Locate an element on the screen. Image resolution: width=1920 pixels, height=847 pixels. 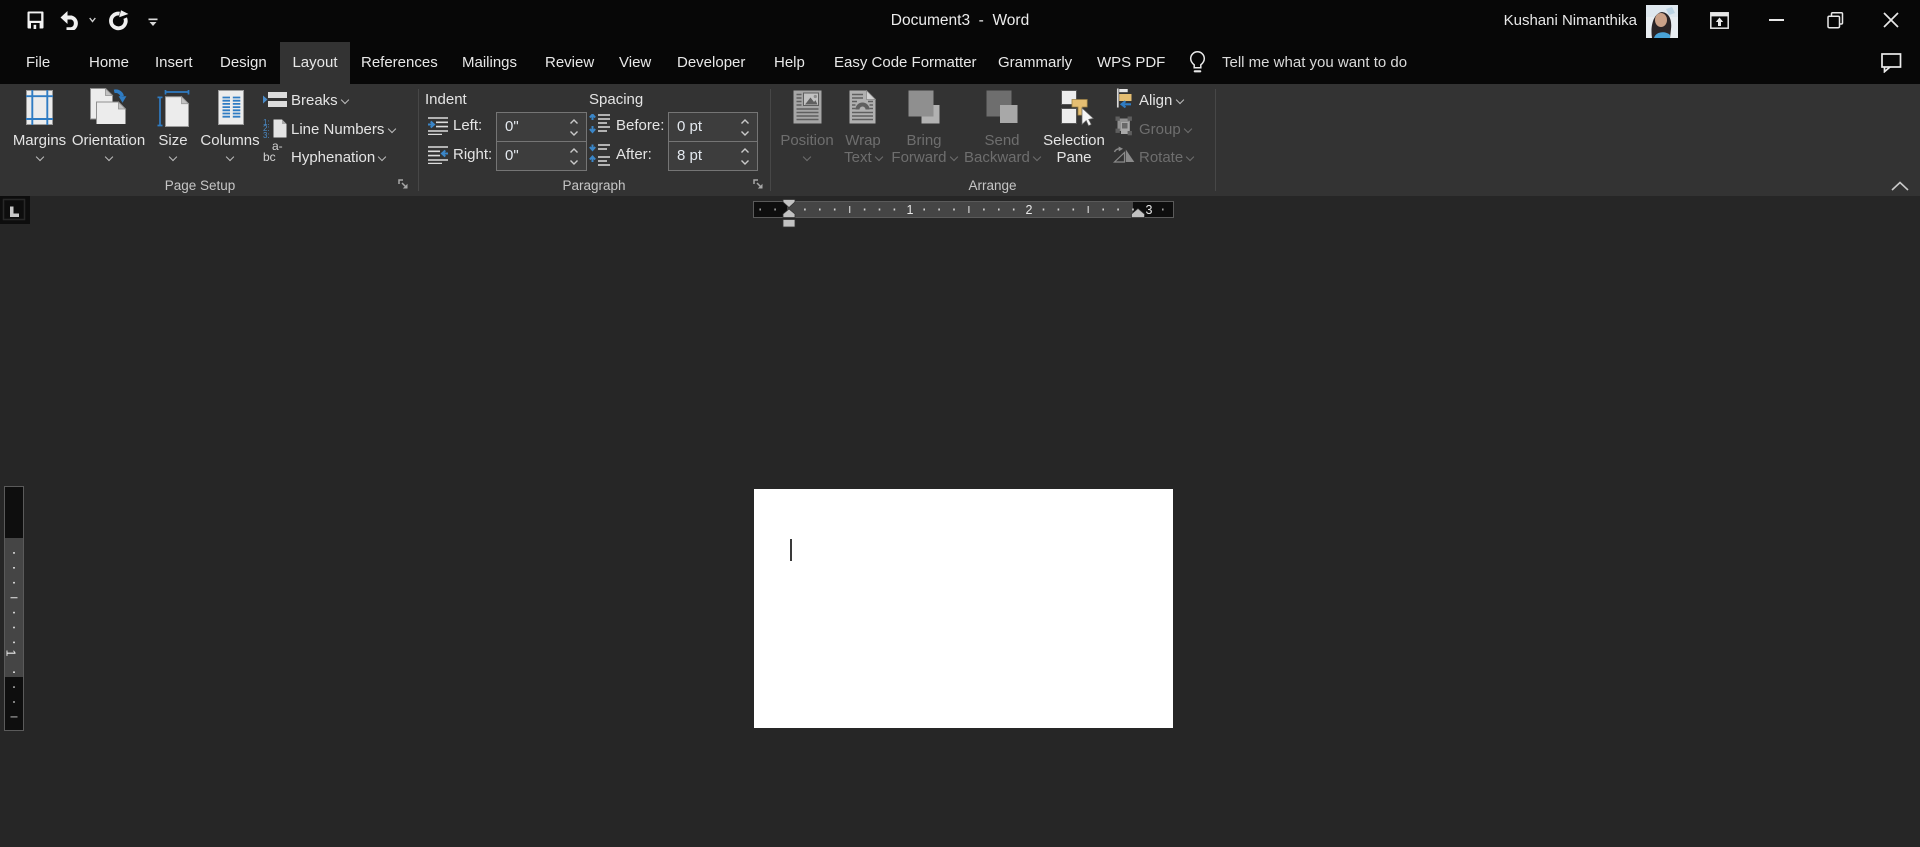
svg-text: 2 is located at coordinates (1029, 210).